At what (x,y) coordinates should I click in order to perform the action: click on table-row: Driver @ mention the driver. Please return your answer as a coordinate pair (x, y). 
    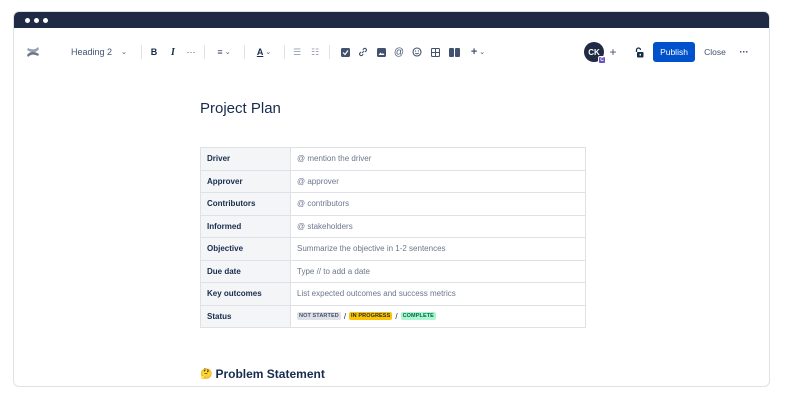
    Looking at the image, I should click on (393, 159).